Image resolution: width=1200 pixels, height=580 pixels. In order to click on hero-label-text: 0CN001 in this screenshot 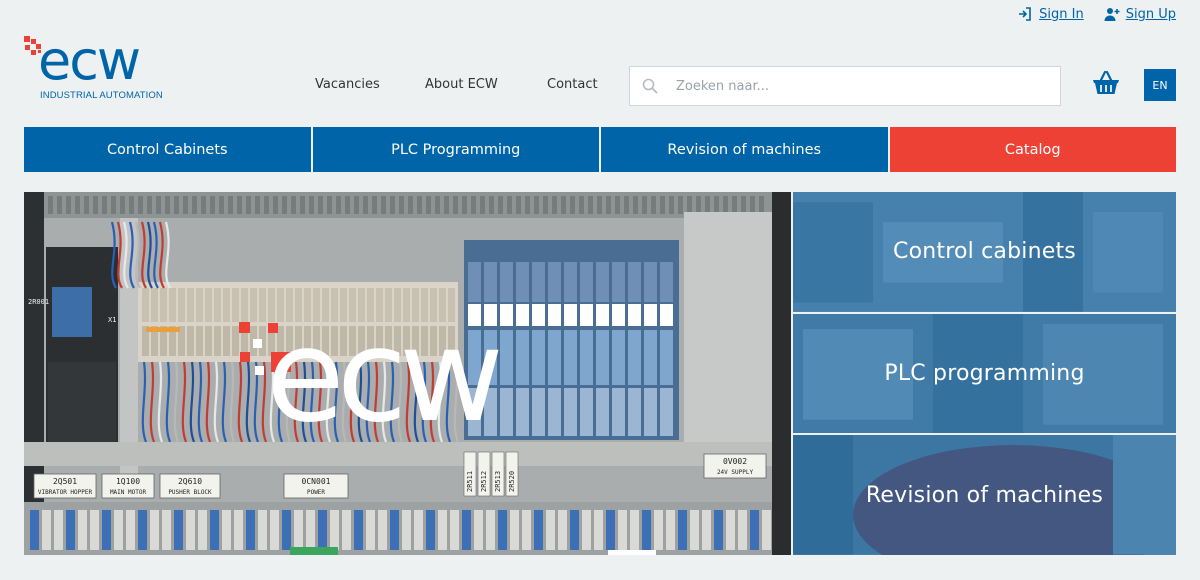, I will do `click(316, 481)`.